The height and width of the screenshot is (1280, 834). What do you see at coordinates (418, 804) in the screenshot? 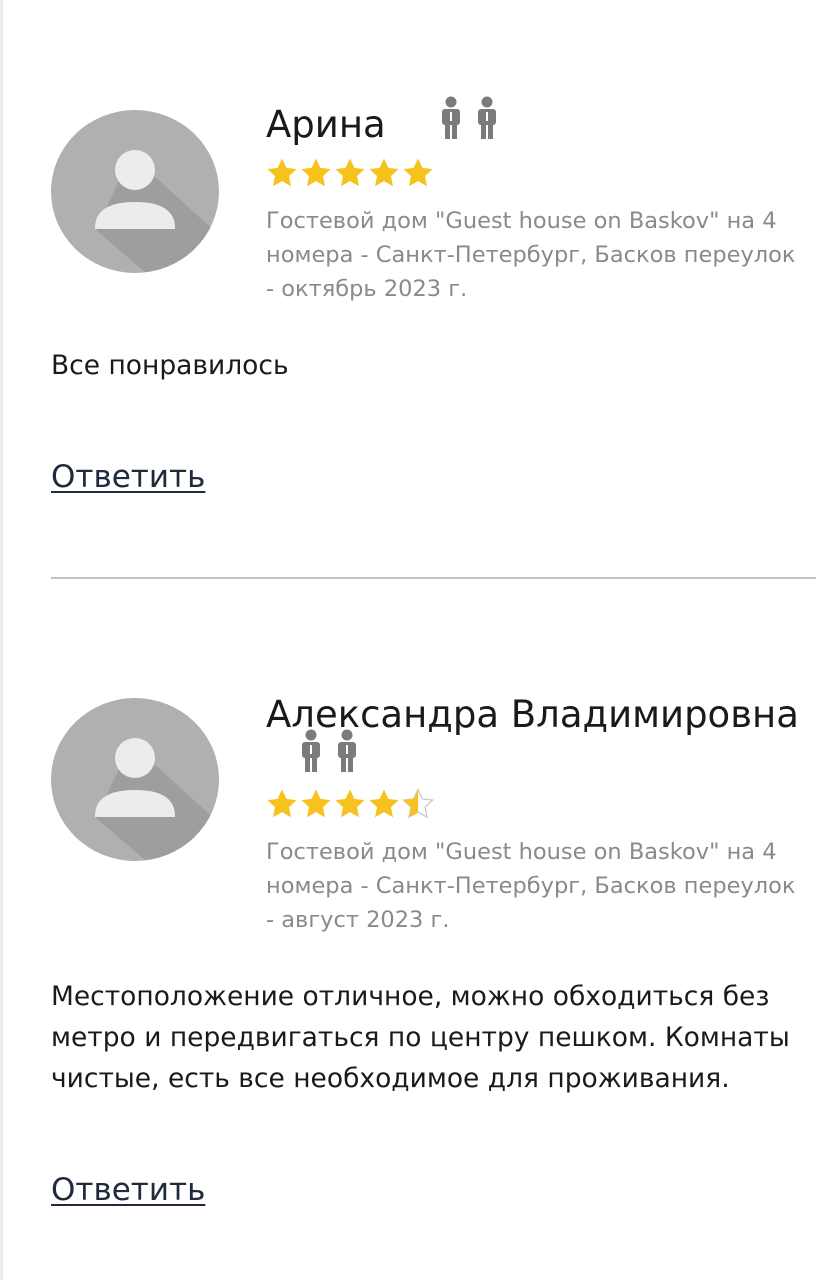
I see `star-half-icon` at bounding box center [418, 804].